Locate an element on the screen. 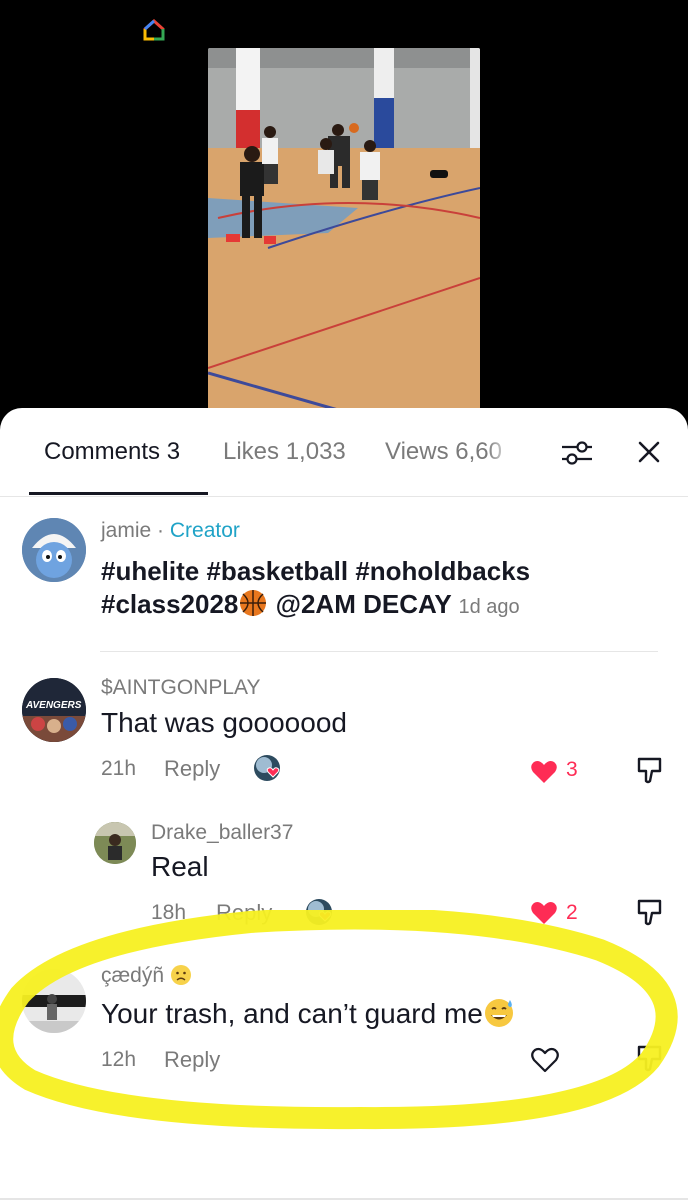 The width and height of the screenshot is (688, 1200). tab-bar: Comments 3 Likes 1,033 Views 6,60 is located at coordinates (344, 452).